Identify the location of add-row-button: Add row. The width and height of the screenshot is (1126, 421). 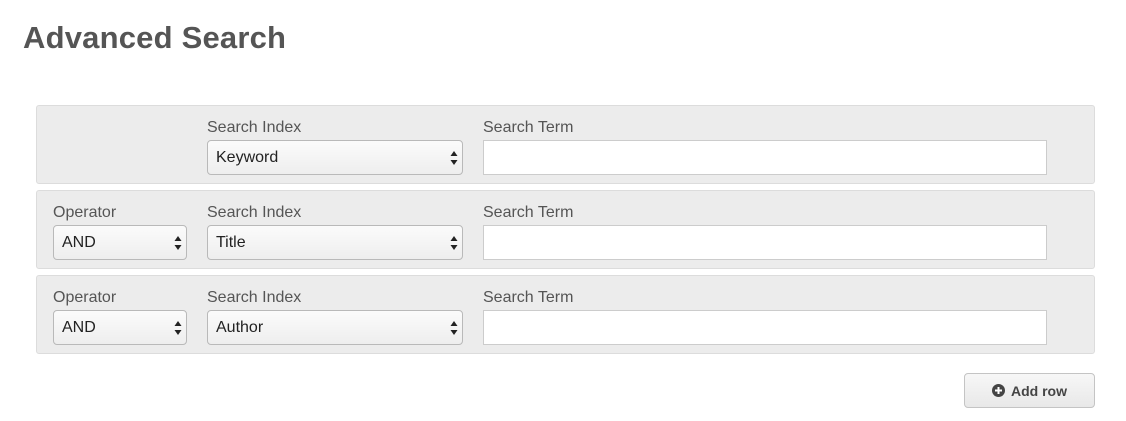
(1029, 390).